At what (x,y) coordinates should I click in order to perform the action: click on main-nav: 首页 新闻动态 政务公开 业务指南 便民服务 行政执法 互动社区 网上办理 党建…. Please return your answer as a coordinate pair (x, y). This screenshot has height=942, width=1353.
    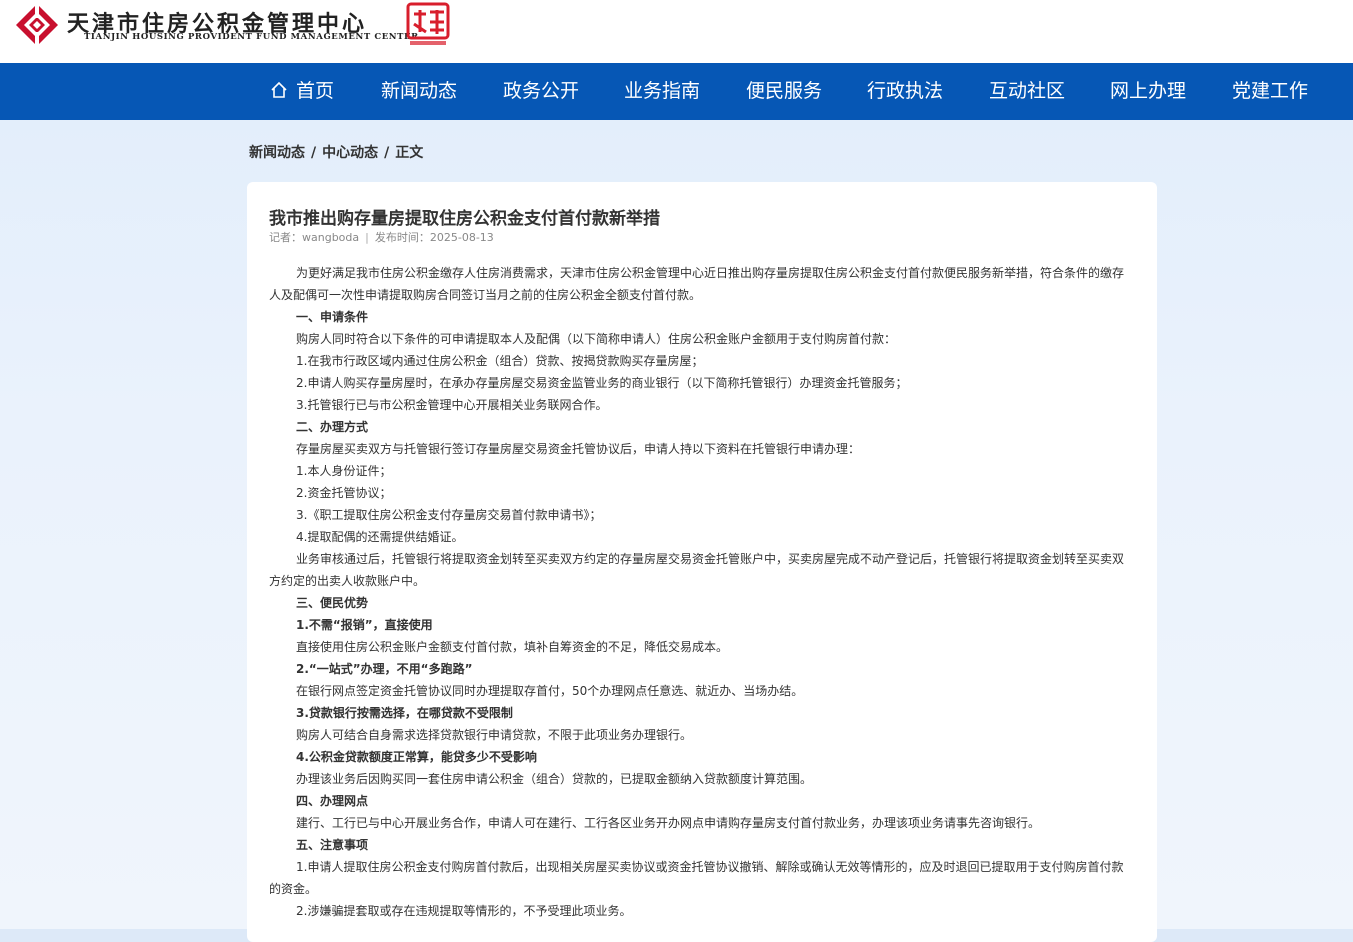
    Looking at the image, I should click on (676, 91).